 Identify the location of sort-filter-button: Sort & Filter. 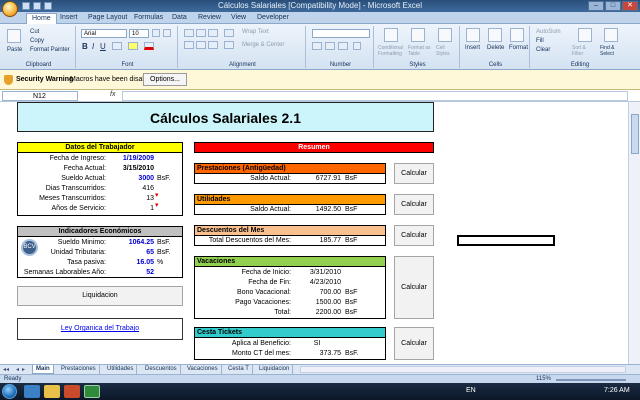
(585, 51).